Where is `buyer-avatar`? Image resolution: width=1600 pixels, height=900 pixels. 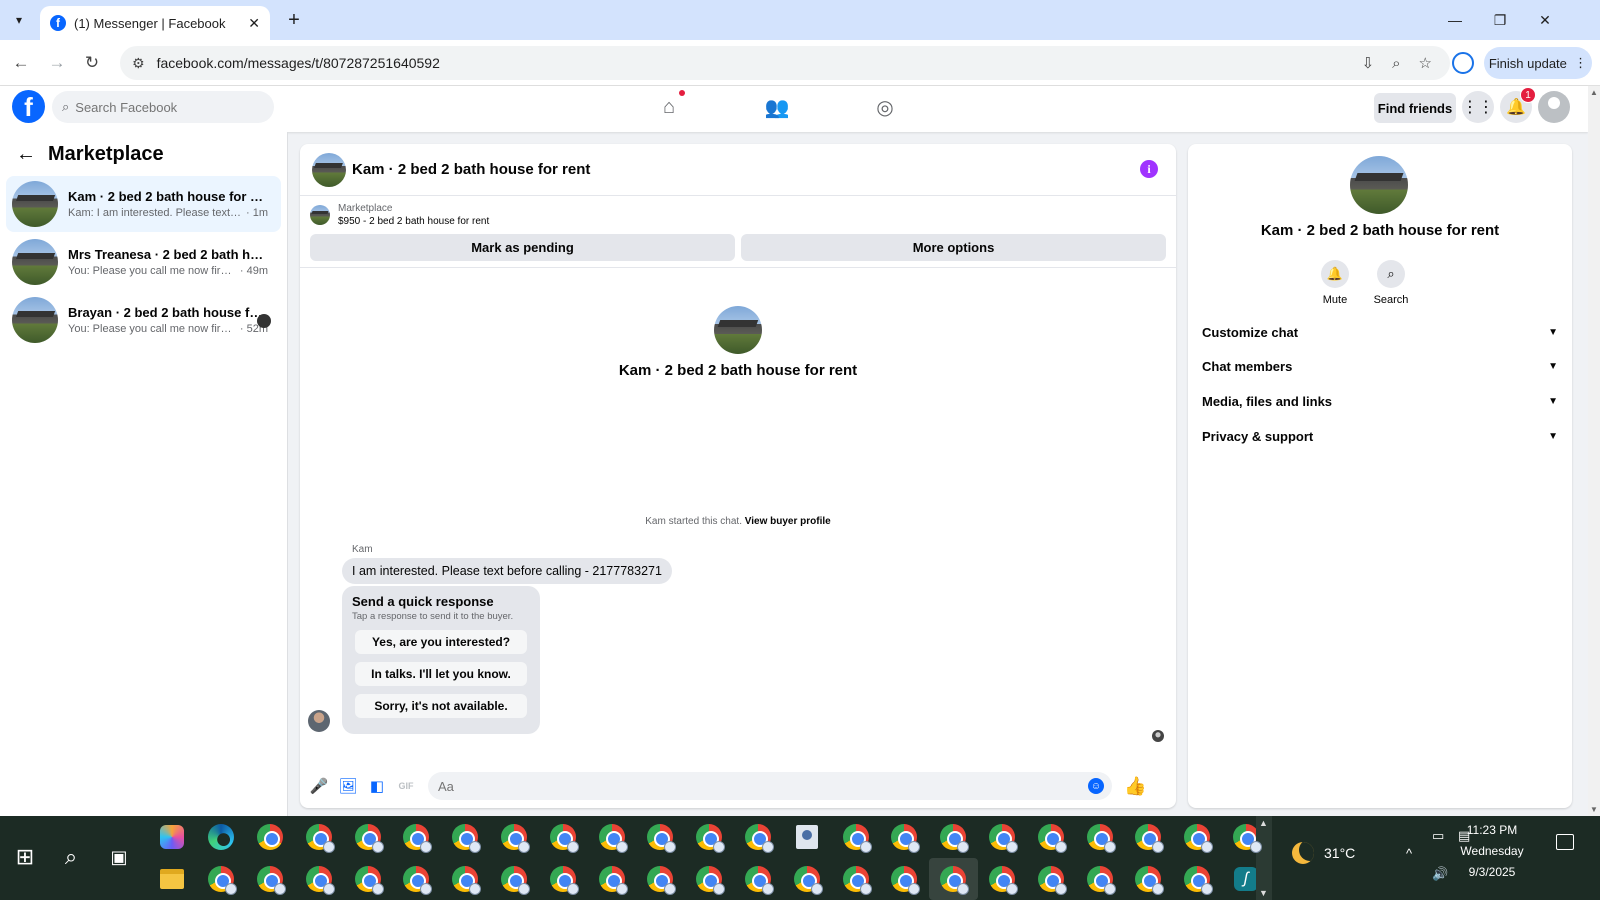
buyer-avatar is located at coordinates (319, 721).